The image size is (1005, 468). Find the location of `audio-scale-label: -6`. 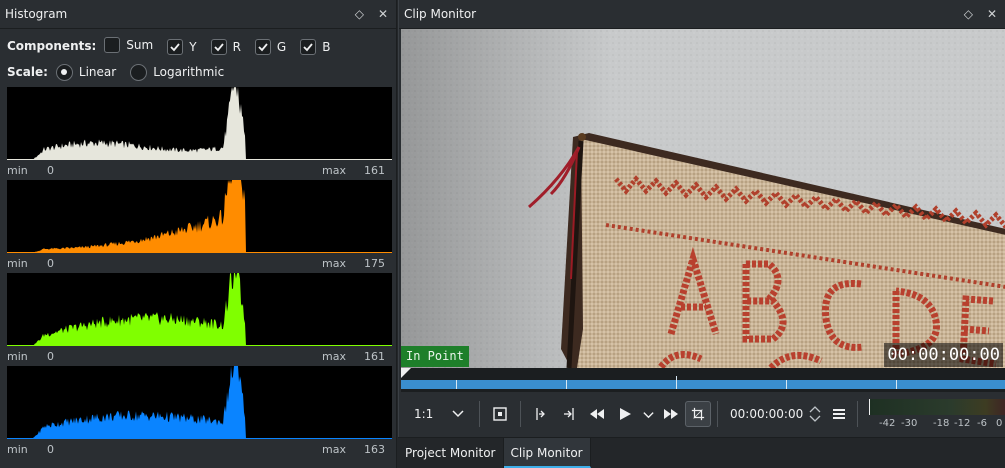

audio-scale-label: -6 is located at coordinates (982, 423).